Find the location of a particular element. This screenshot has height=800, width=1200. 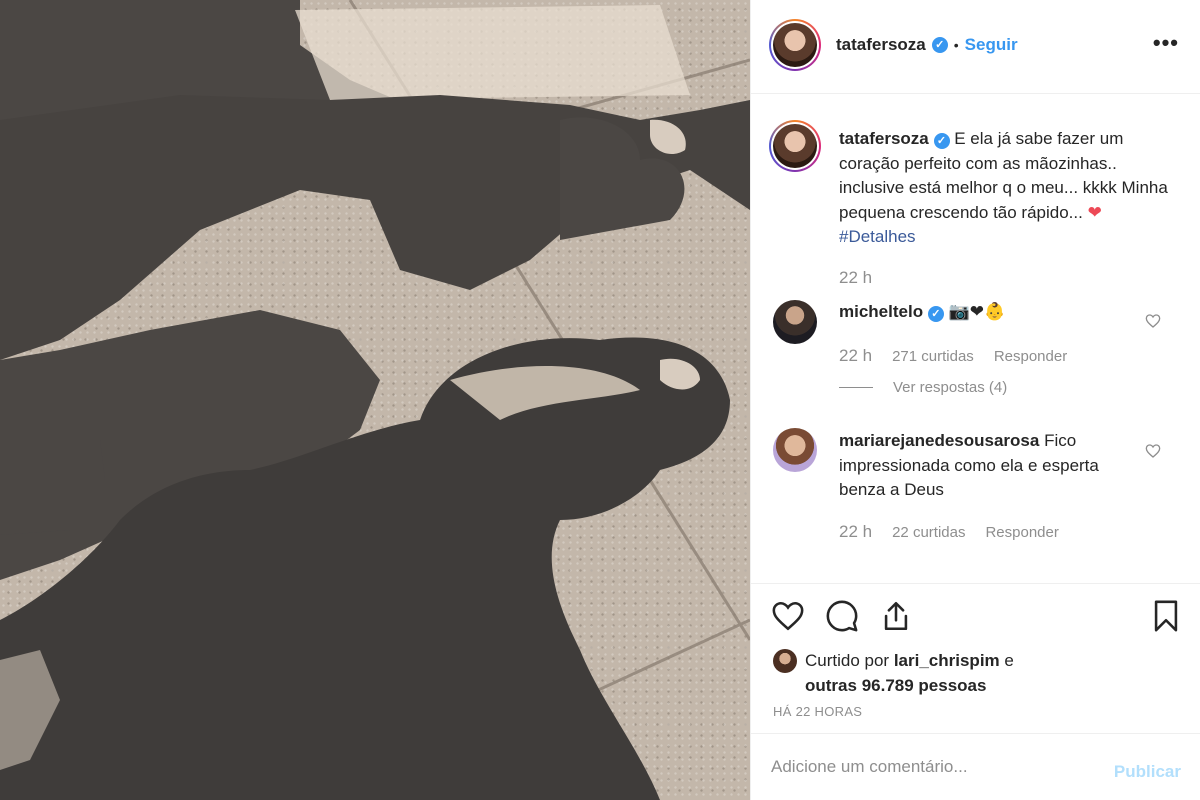

comment-text-block: micheltelo ✓ 📷❤👶 is located at coordinates (984, 312).